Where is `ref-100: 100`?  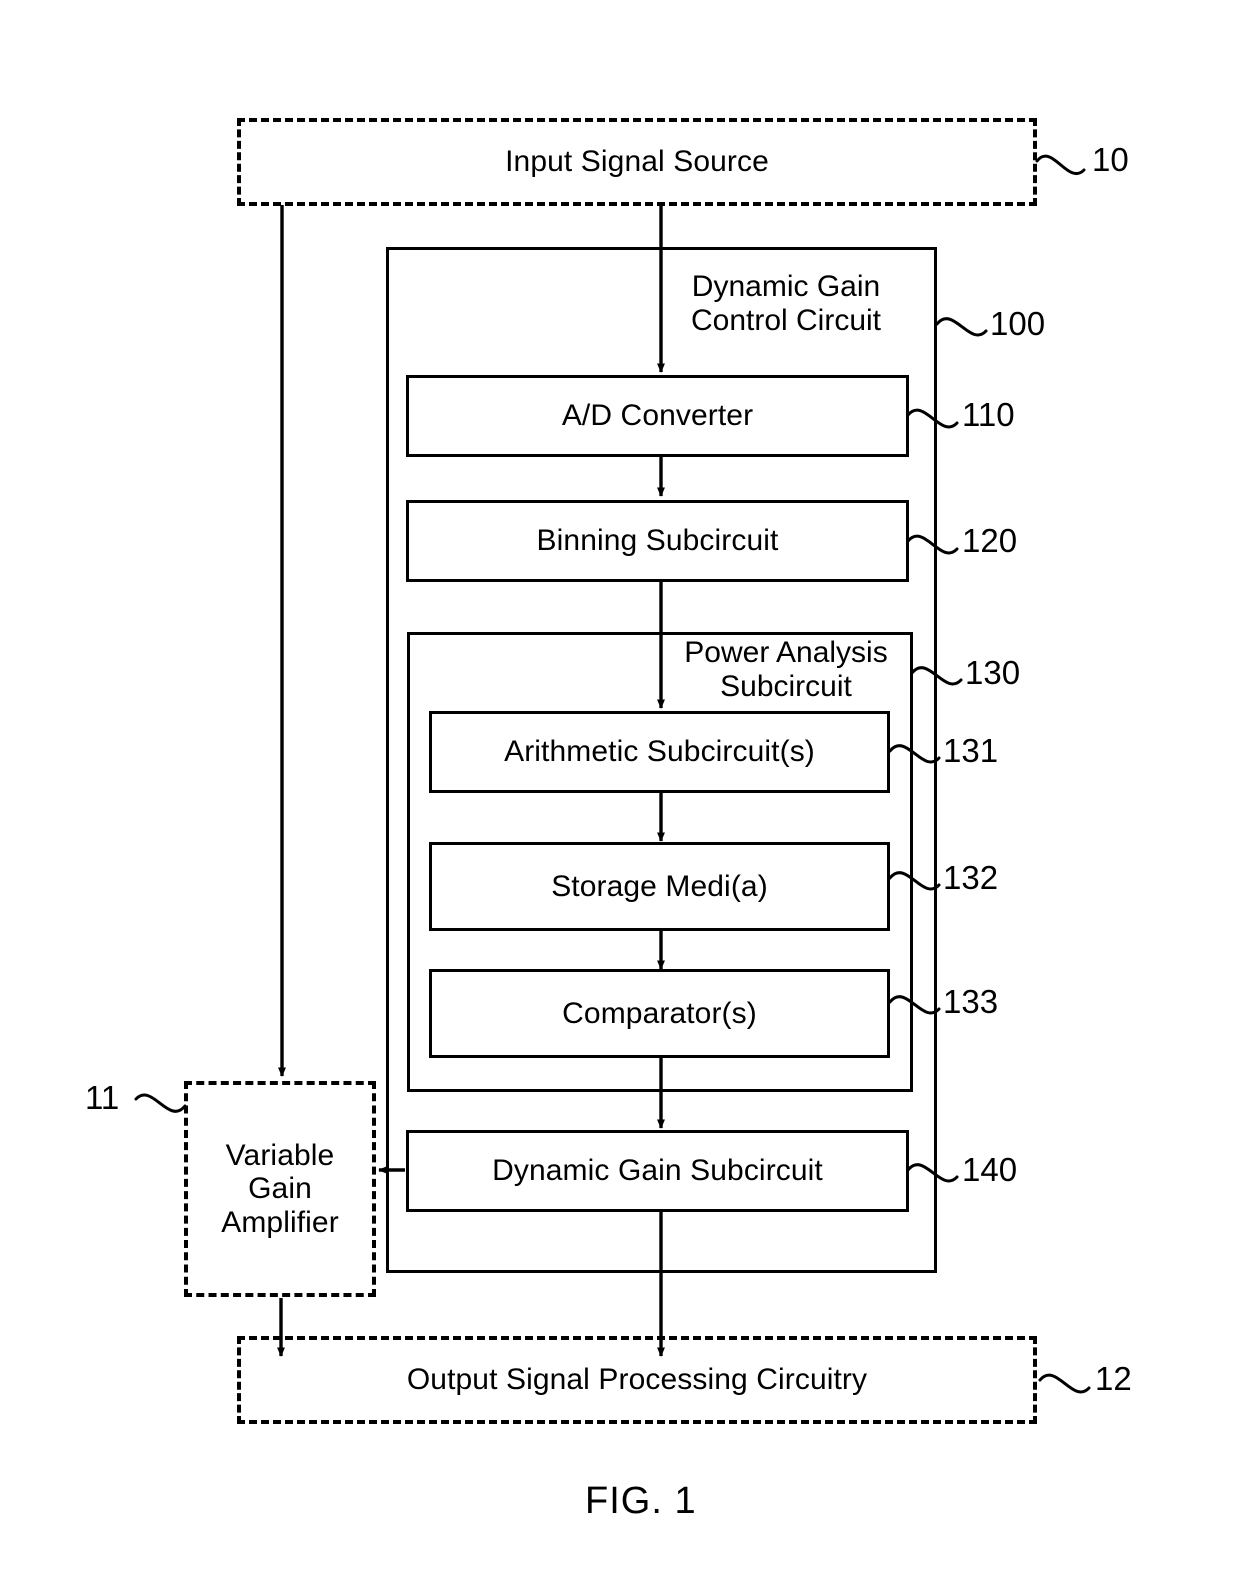 ref-100: 100 is located at coordinates (1018, 323).